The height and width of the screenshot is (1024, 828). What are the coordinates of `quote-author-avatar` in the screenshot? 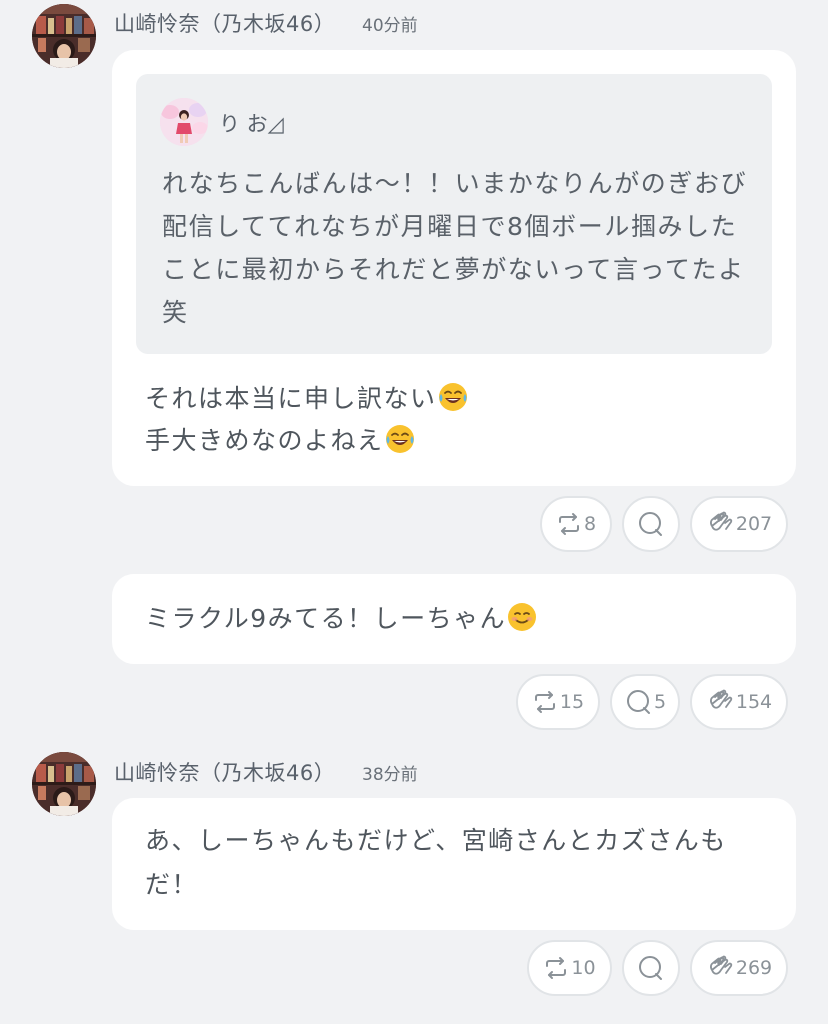 It's located at (184, 122).